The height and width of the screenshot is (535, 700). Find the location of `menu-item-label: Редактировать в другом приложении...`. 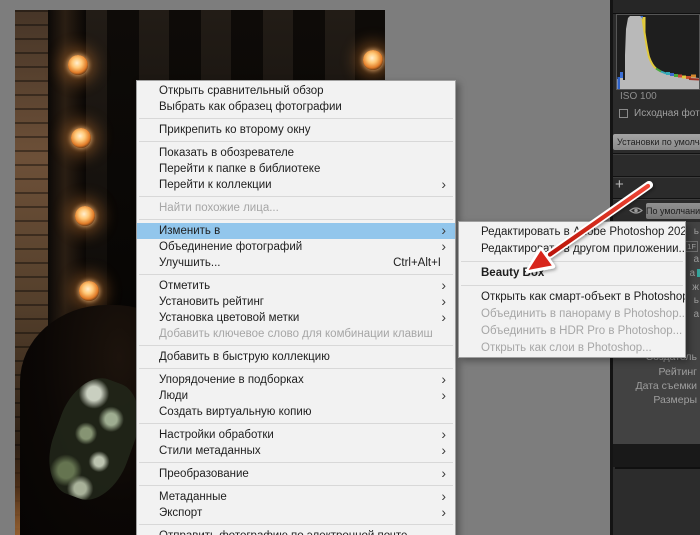

menu-item-label: Редактировать в другом приложении... is located at coordinates (583, 249).